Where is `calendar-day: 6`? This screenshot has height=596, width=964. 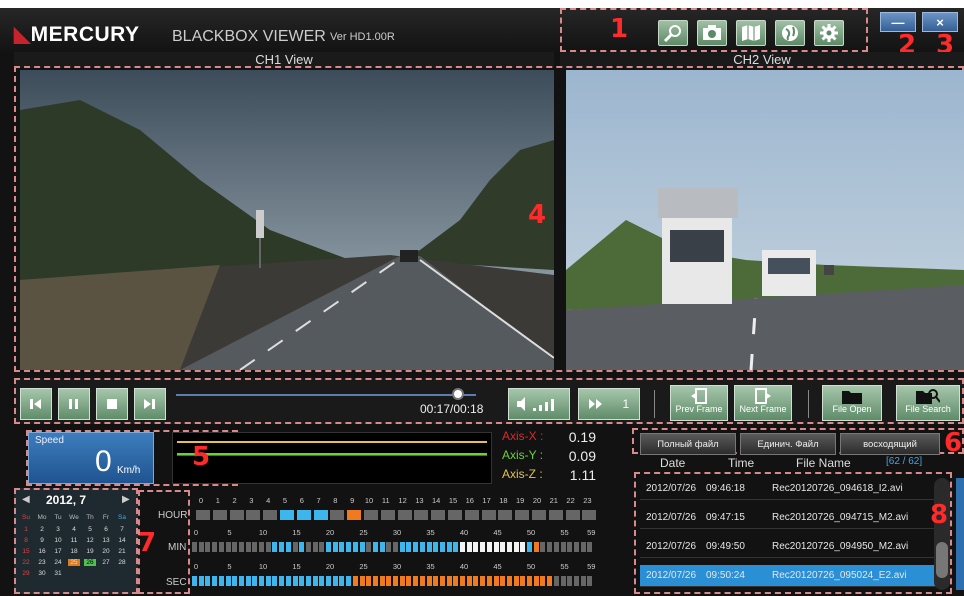
calendar-day: 6 is located at coordinates (106, 529).